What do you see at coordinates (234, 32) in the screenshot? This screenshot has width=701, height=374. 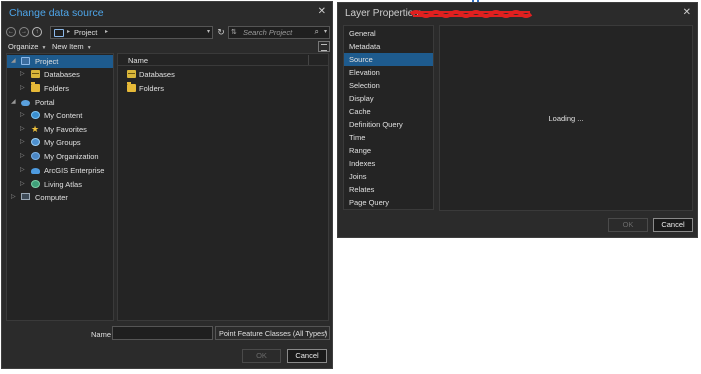 I see `search-options-icon: ⇅` at bounding box center [234, 32].